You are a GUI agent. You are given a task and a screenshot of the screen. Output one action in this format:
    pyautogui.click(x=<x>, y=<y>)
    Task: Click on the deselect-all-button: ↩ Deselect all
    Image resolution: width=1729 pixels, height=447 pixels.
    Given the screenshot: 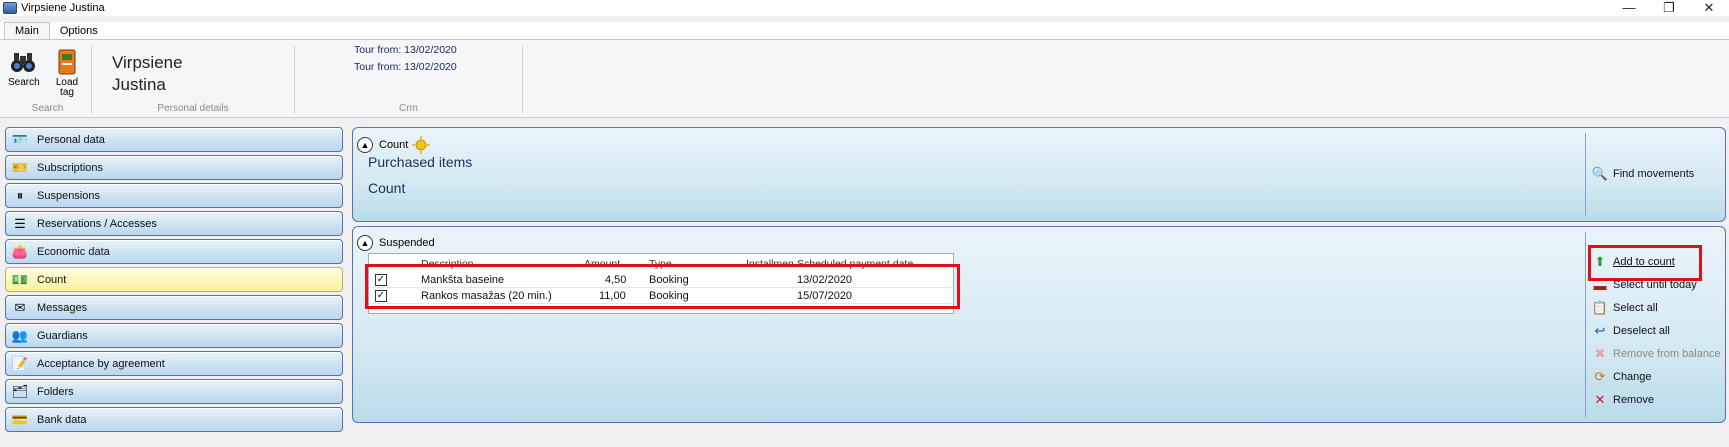 What is the action you would take?
    pyautogui.click(x=1630, y=331)
    